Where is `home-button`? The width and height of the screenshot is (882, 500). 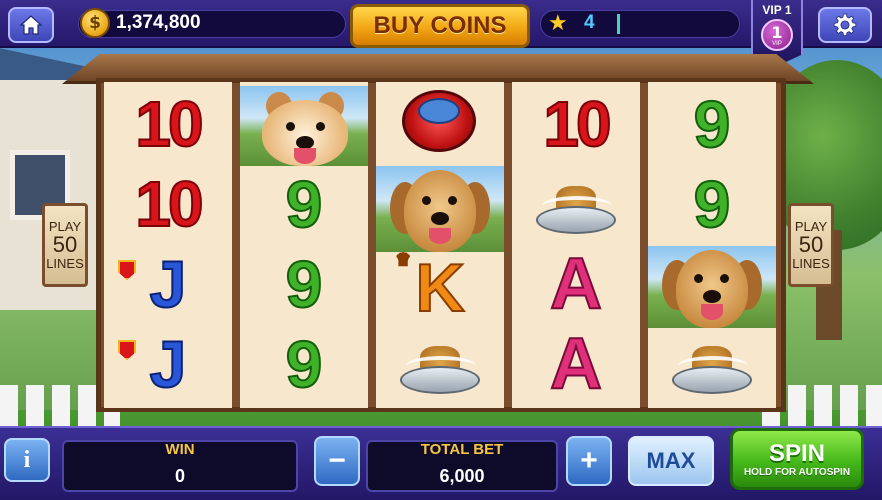 home-button is located at coordinates (31, 25).